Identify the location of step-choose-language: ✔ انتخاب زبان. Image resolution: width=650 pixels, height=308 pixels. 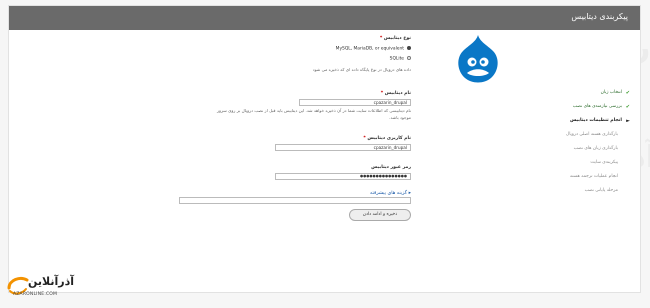
(550, 97).